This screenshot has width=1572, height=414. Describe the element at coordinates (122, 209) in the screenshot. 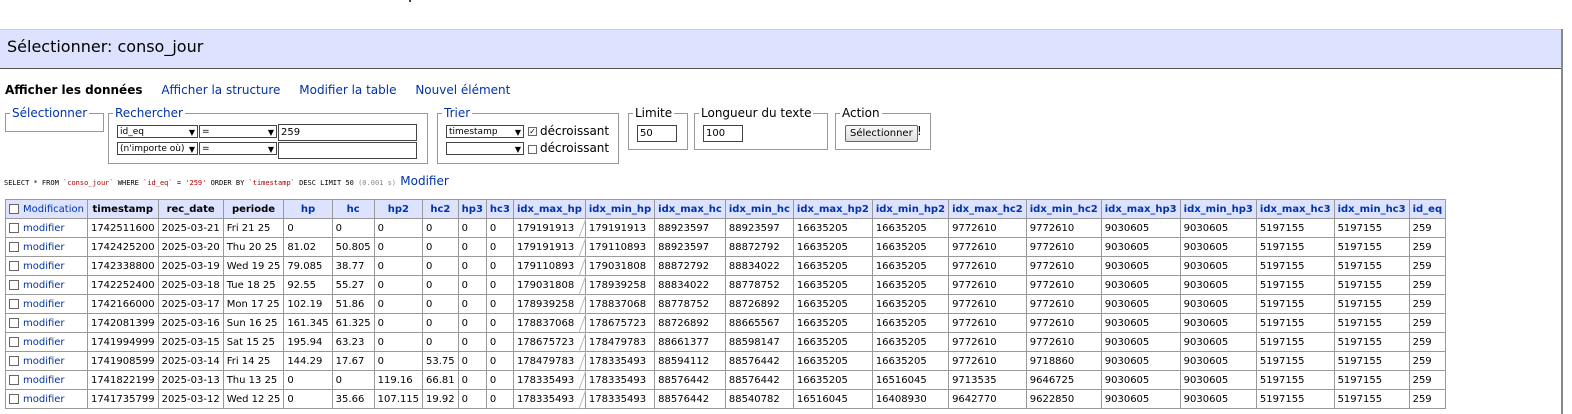

I see `column-header-timestamp: timestamp` at that location.